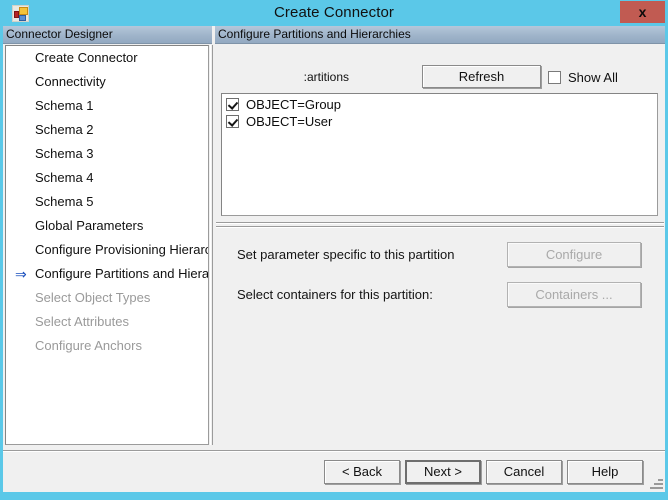  What do you see at coordinates (107, 82) in the screenshot?
I see `sidebar-item-connectivity: Connectivity` at bounding box center [107, 82].